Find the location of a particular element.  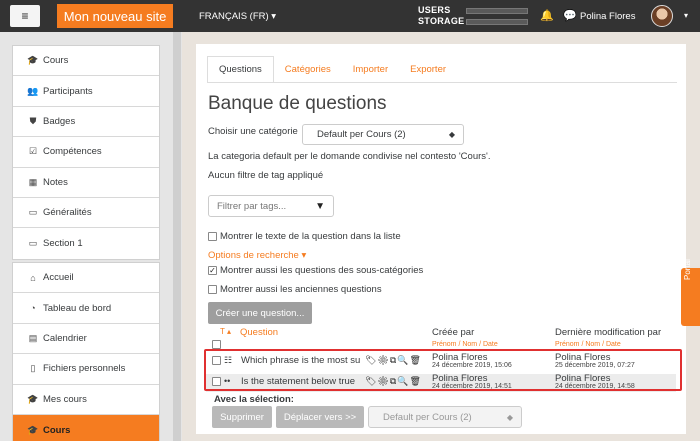

tag-filter-status: Aucun filtre de tag appliqué is located at coordinates (266, 175).